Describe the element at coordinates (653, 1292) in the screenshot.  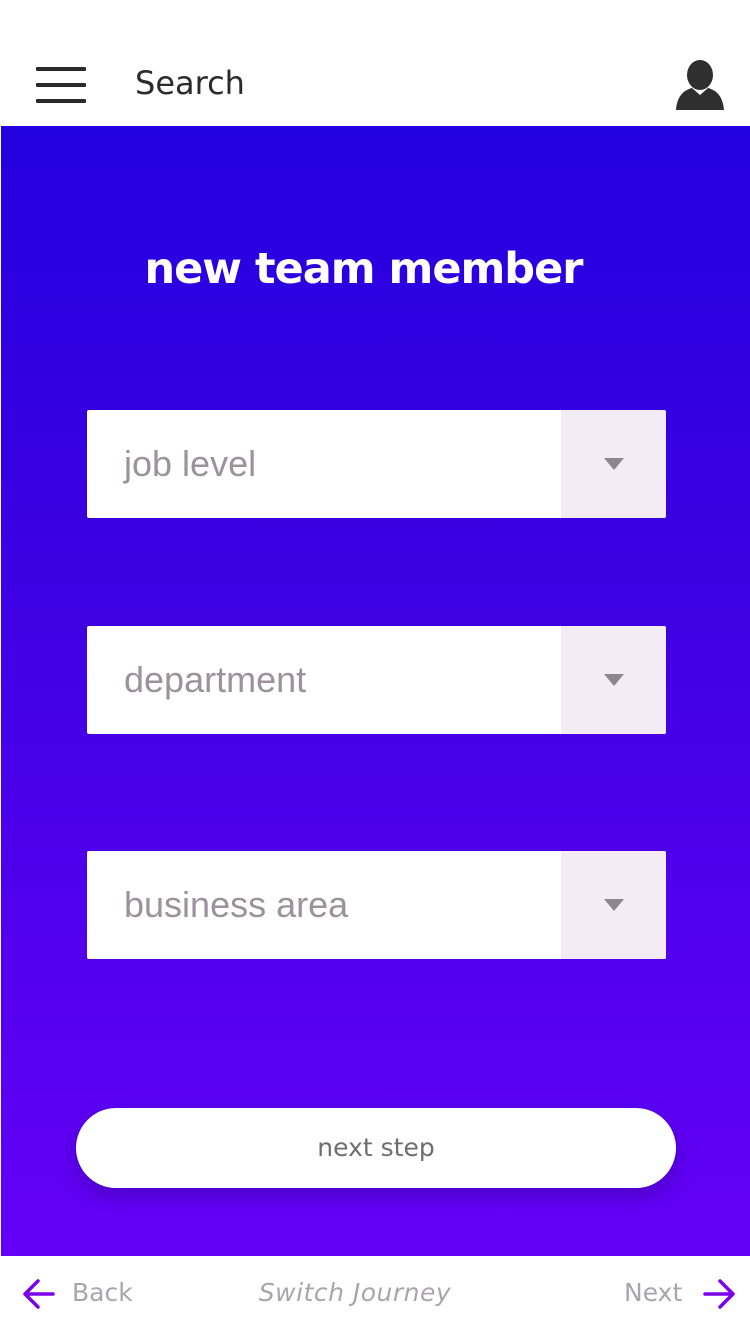
I see `next-link: Next` at that location.